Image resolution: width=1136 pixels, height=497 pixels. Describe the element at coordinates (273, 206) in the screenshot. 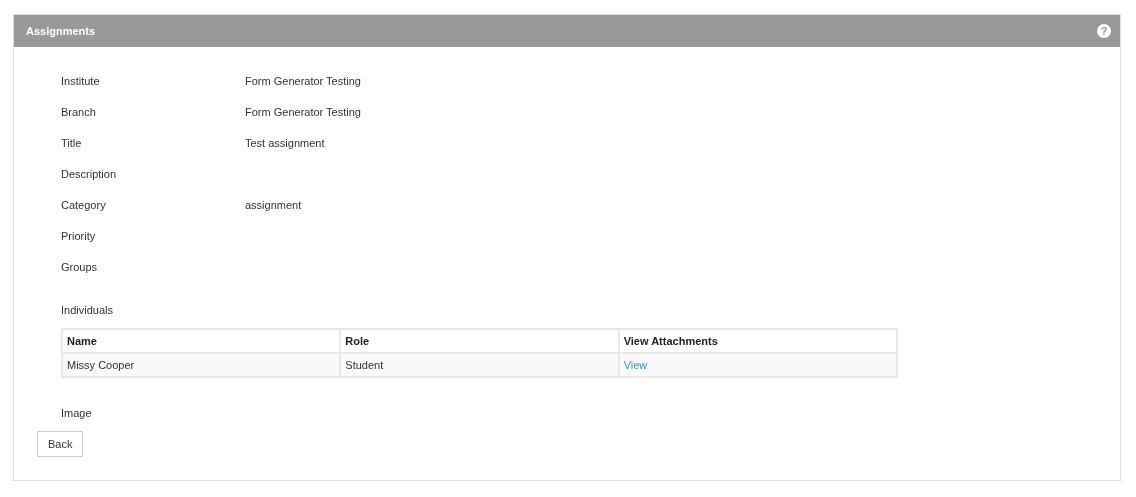

I see `field-value: assignment` at that location.